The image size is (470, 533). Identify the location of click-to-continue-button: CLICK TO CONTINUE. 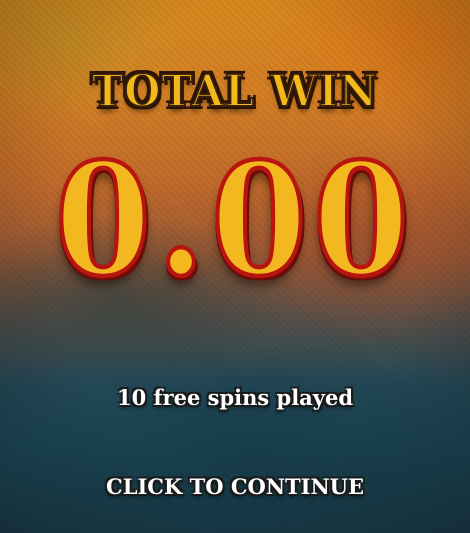
(235, 486).